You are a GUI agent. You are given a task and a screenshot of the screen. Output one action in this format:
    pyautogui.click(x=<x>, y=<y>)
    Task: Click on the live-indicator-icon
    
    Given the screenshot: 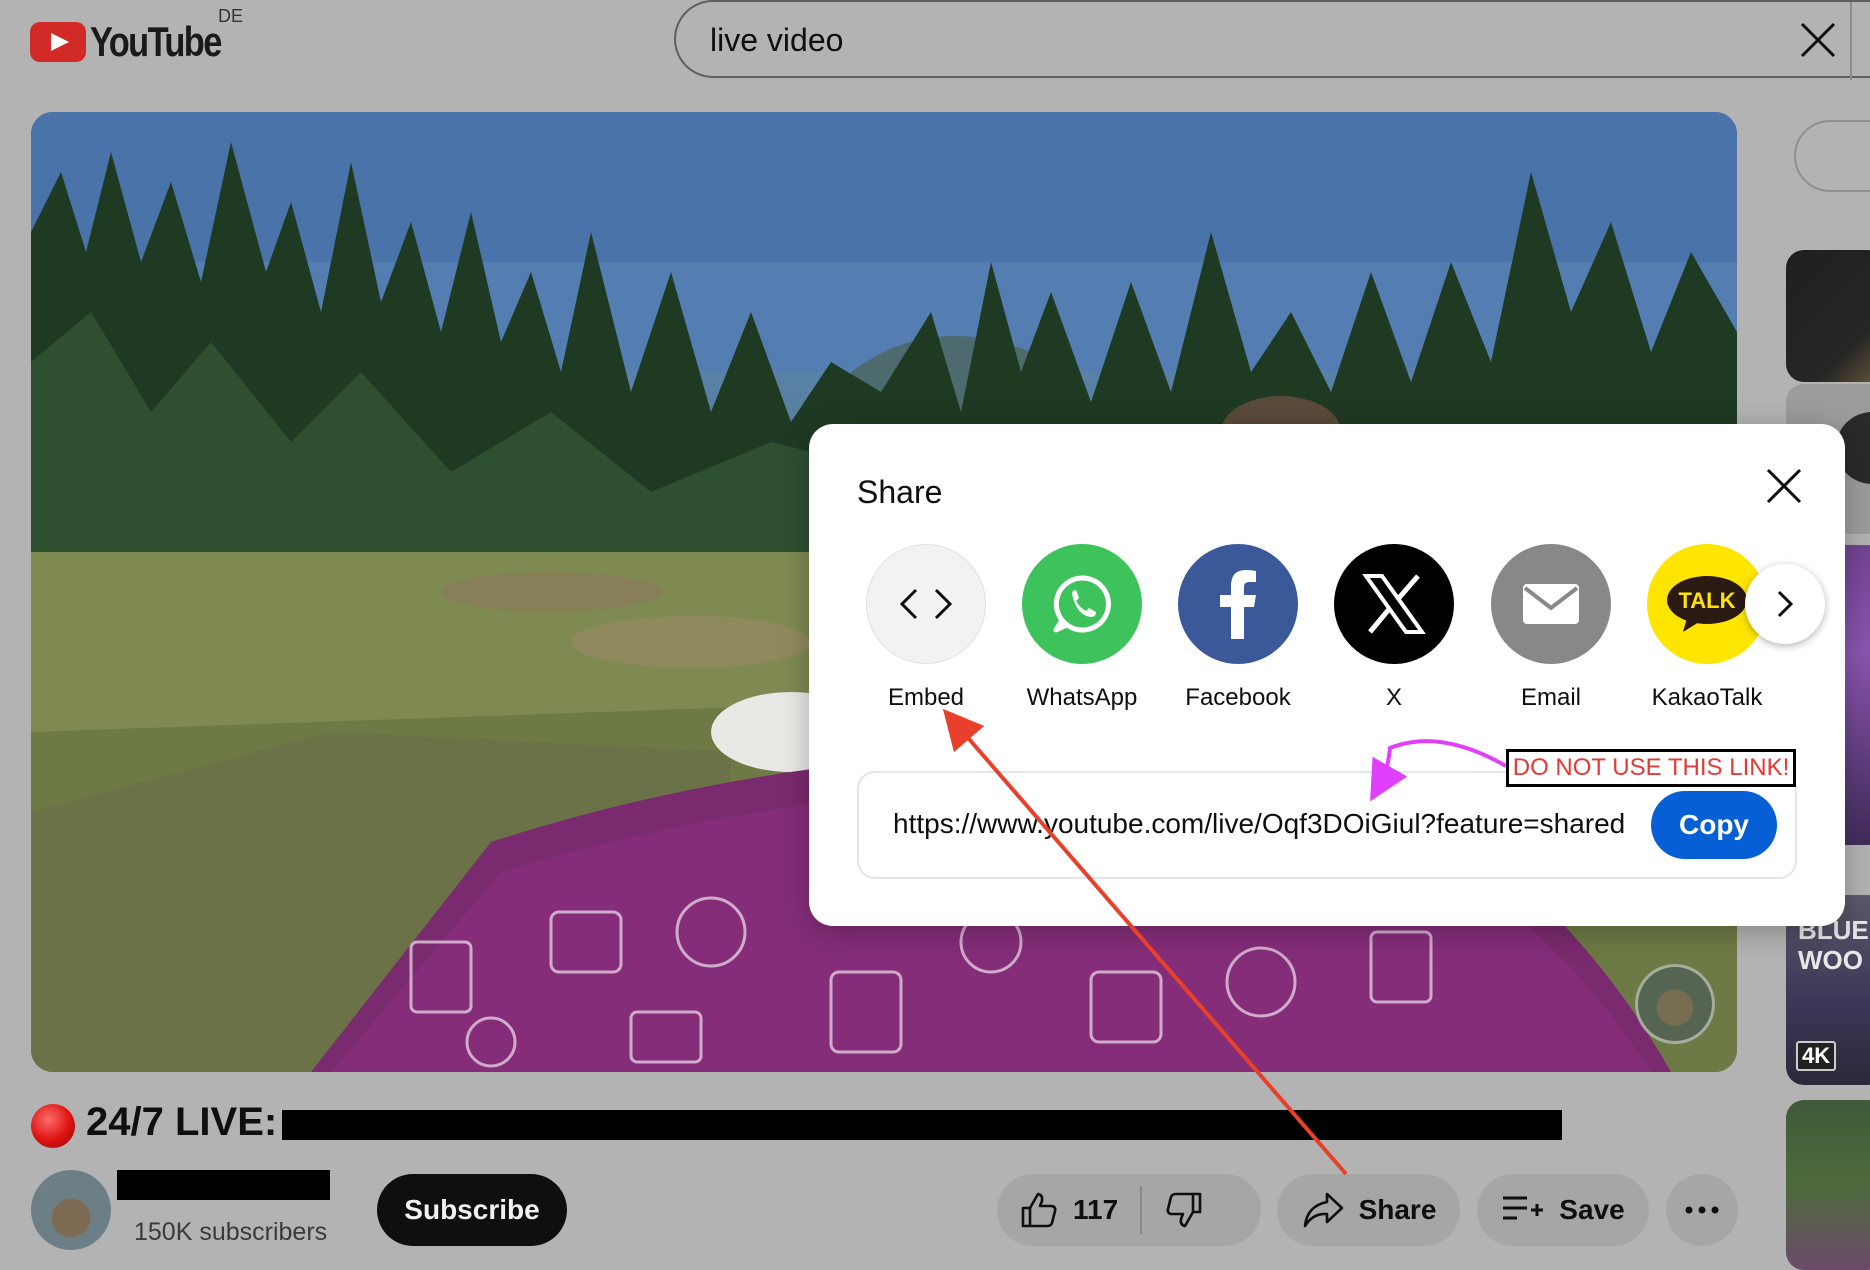 What is the action you would take?
    pyautogui.click(x=53, y=1126)
    